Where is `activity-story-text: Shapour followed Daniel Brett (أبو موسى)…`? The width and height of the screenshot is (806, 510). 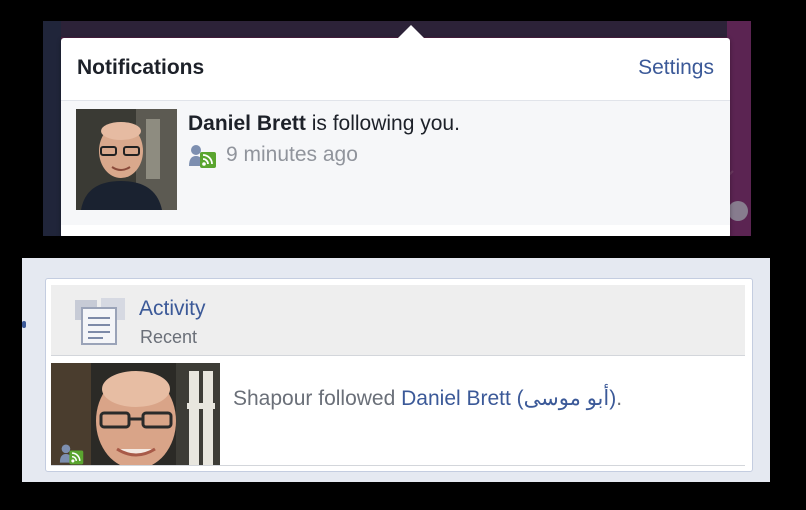 activity-story-text: Shapour followed Daniel Brett (أبو موسى)… is located at coordinates (427, 398).